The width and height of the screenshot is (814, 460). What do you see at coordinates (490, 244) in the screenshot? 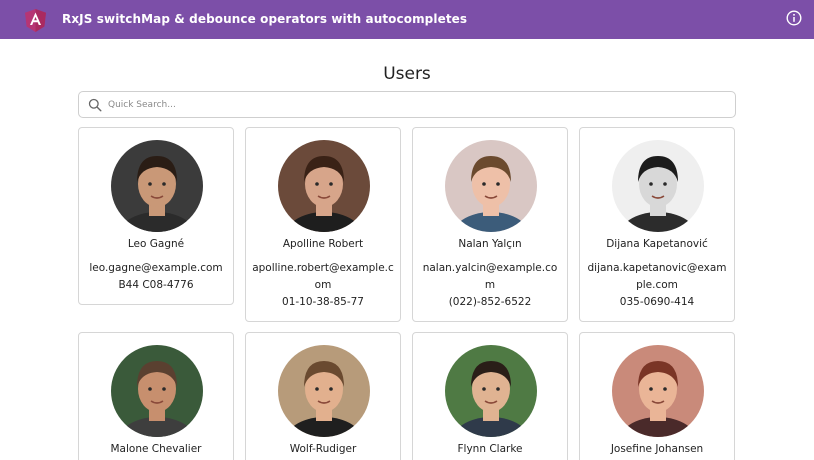
I see `user-name: Nalan Yalçın` at bounding box center [490, 244].